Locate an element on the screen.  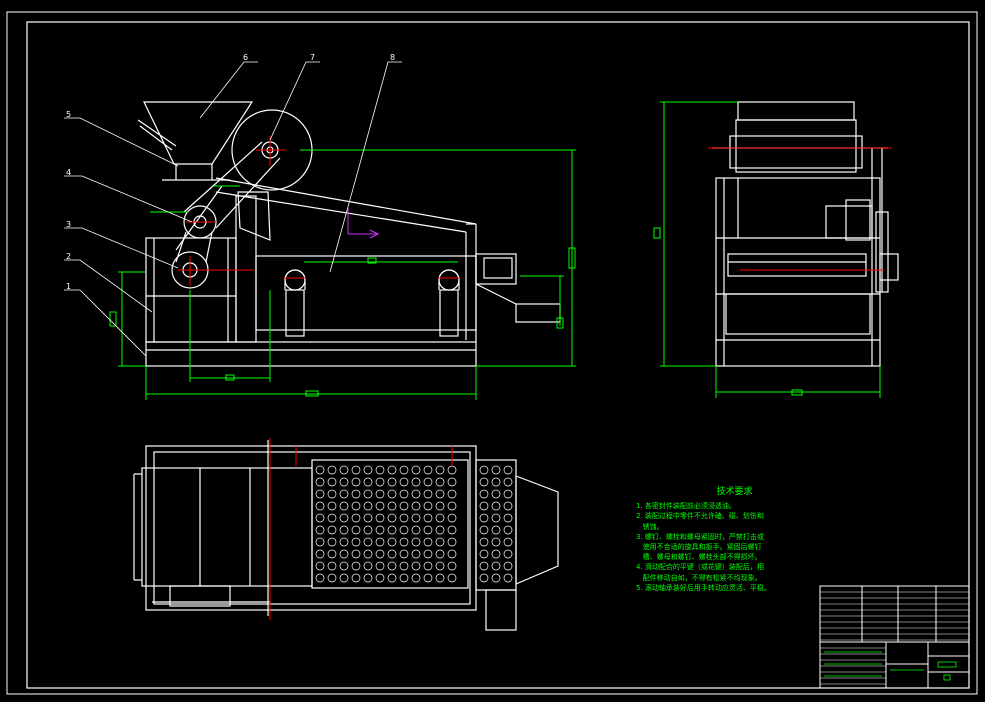
balloon-2: 2 is located at coordinates (69, 256).